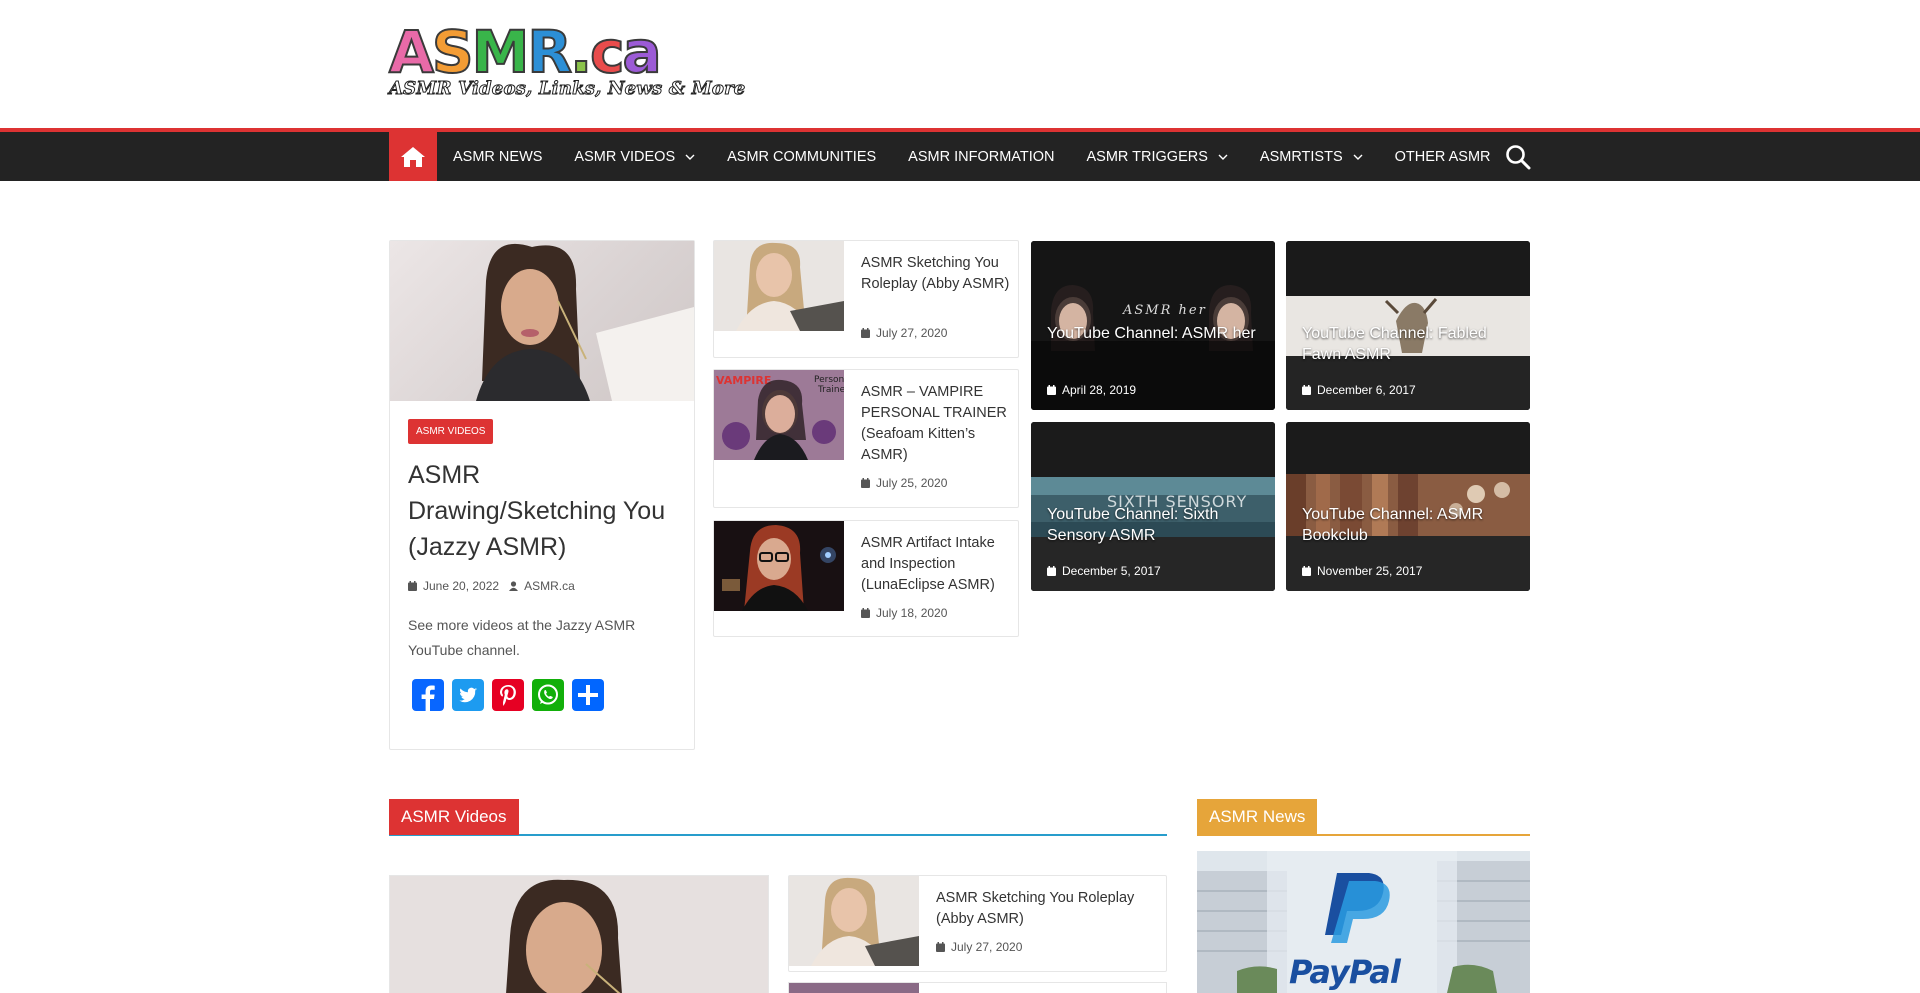 The height and width of the screenshot is (993, 1920). I want to click on featured-post-image, so click(542, 321).